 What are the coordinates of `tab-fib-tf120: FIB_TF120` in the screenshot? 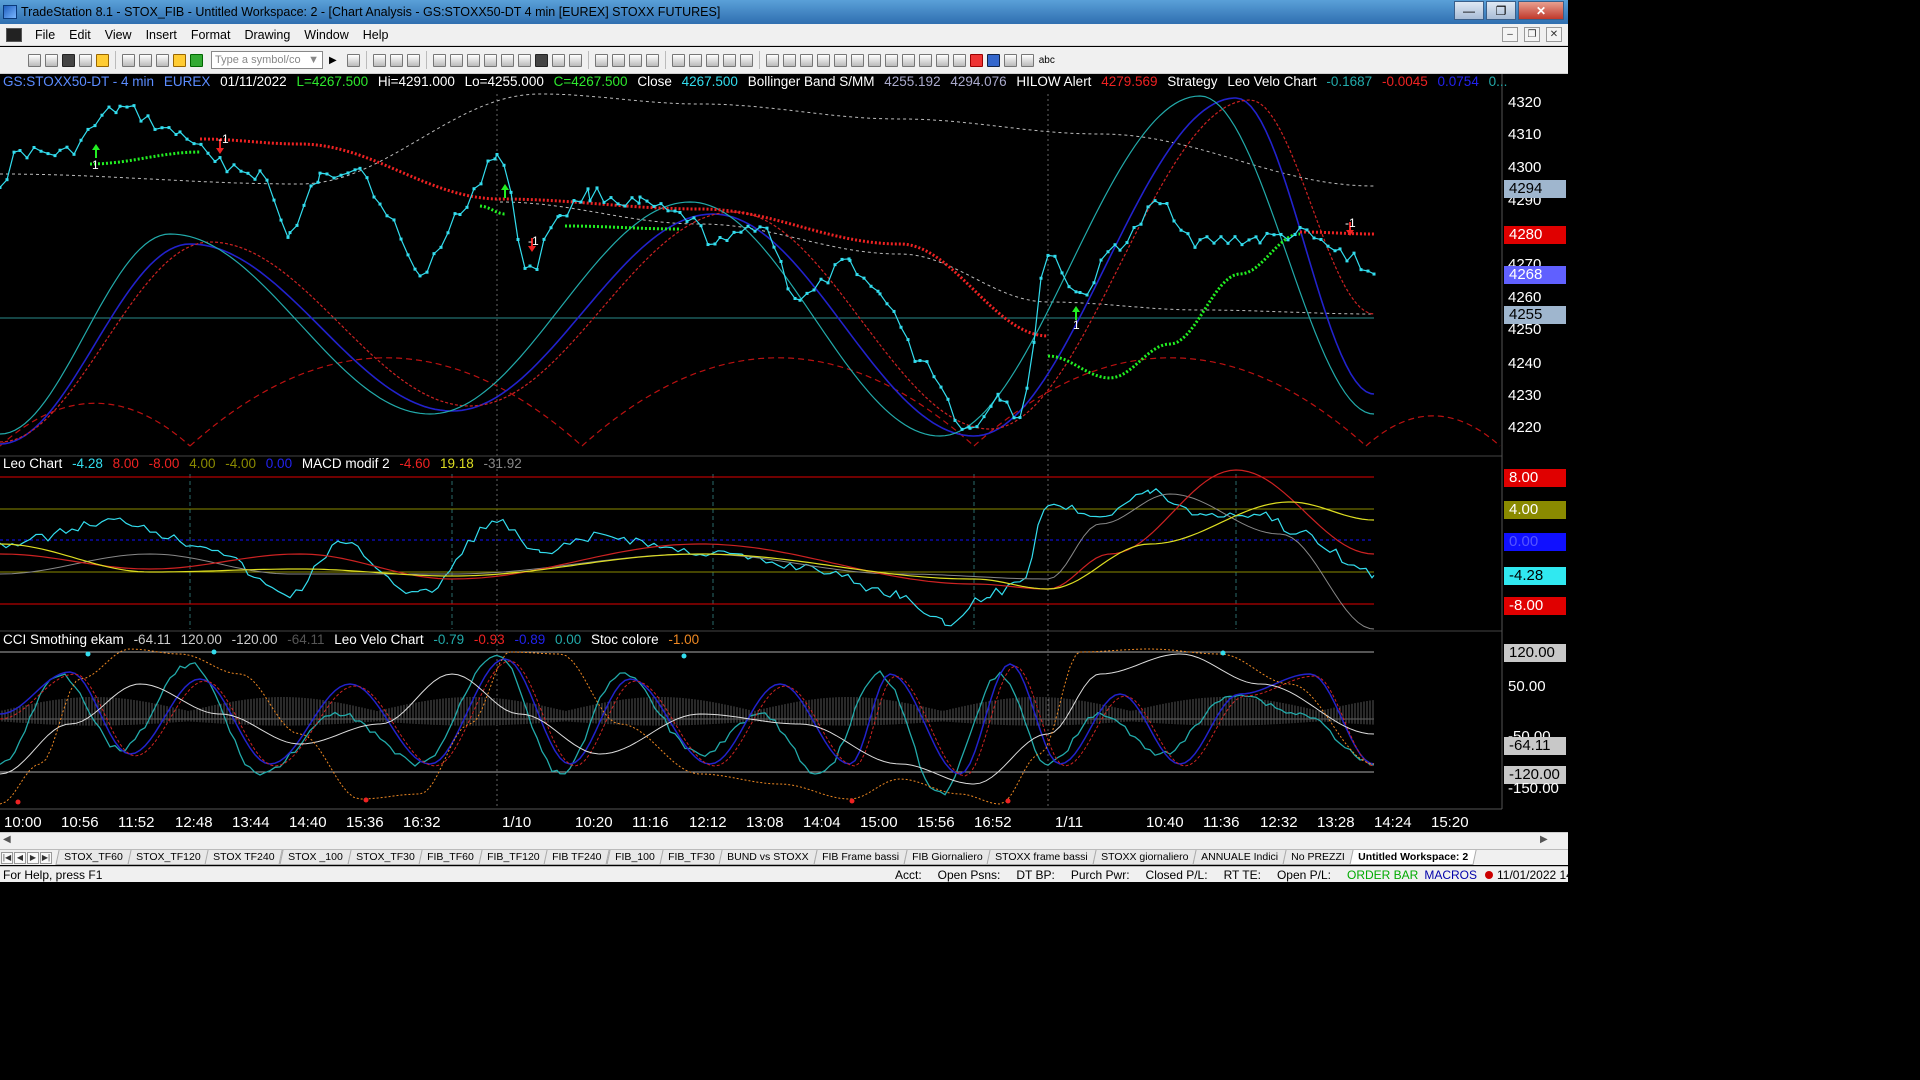 It's located at (513, 857).